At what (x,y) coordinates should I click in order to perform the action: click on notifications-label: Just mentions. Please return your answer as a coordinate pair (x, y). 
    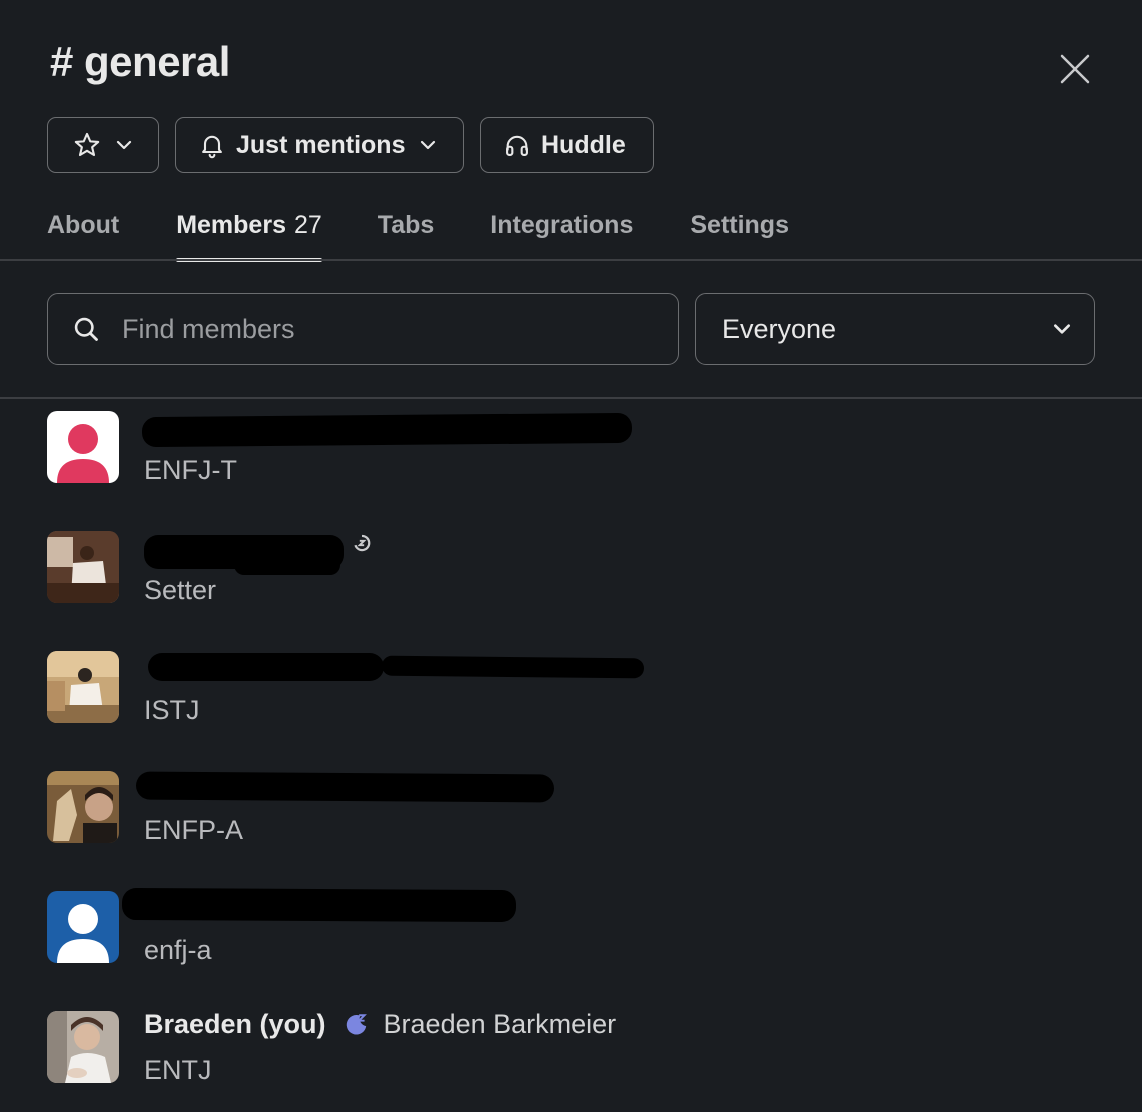
    Looking at the image, I should click on (321, 144).